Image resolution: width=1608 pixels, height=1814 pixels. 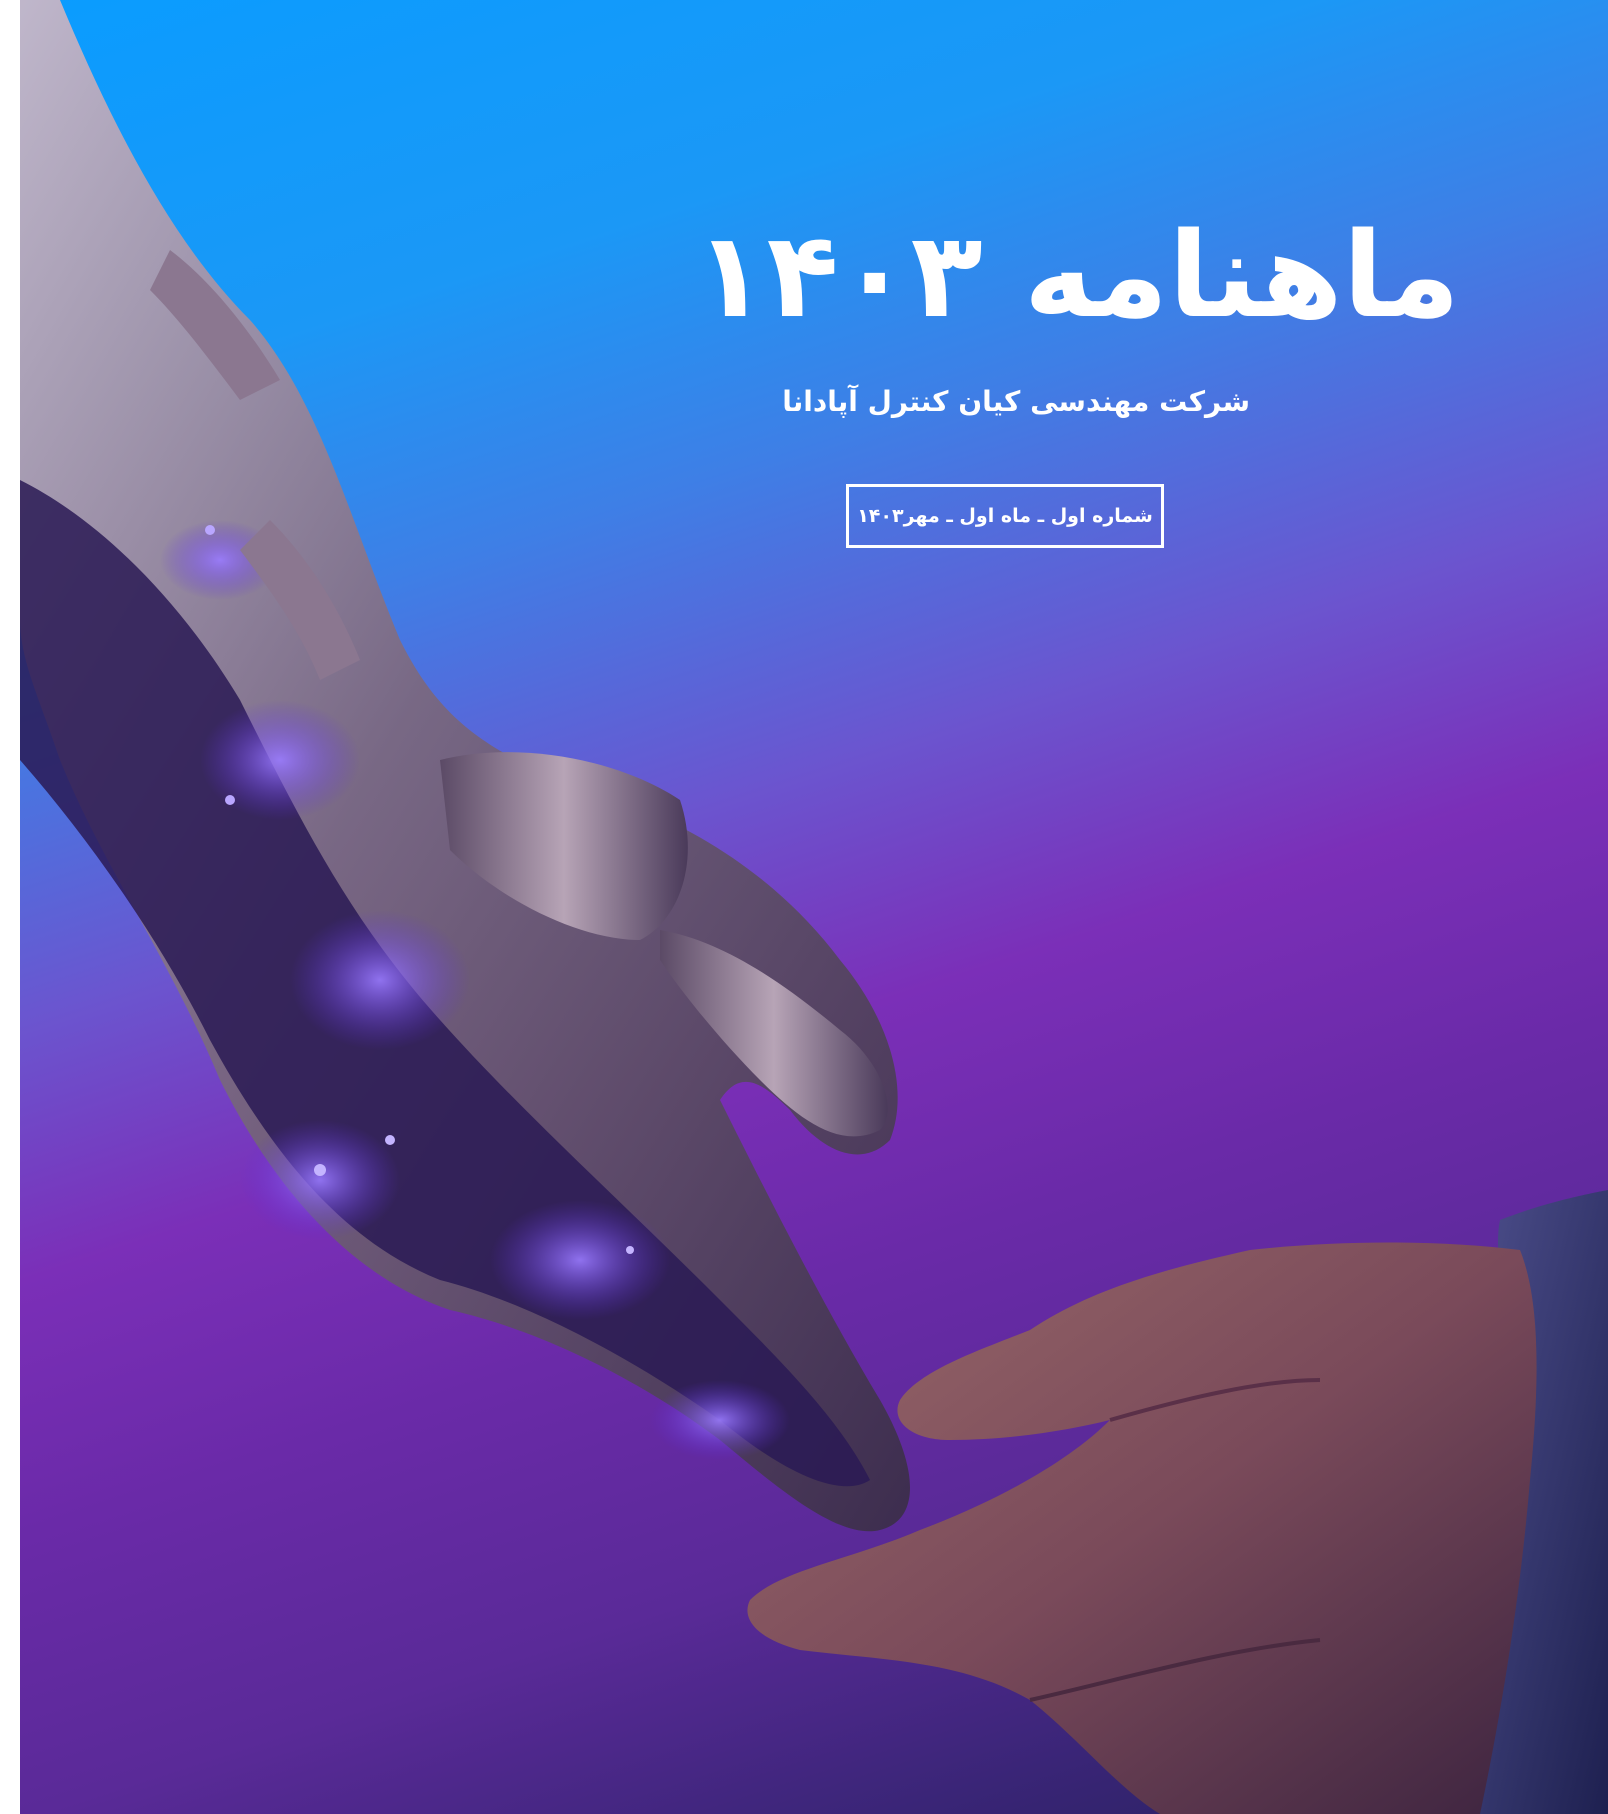 What do you see at coordinates (1016, 401) in the screenshot?
I see `cover-subtitle: شرکت مهندسی کیان کنترل آپادانا` at bounding box center [1016, 401].